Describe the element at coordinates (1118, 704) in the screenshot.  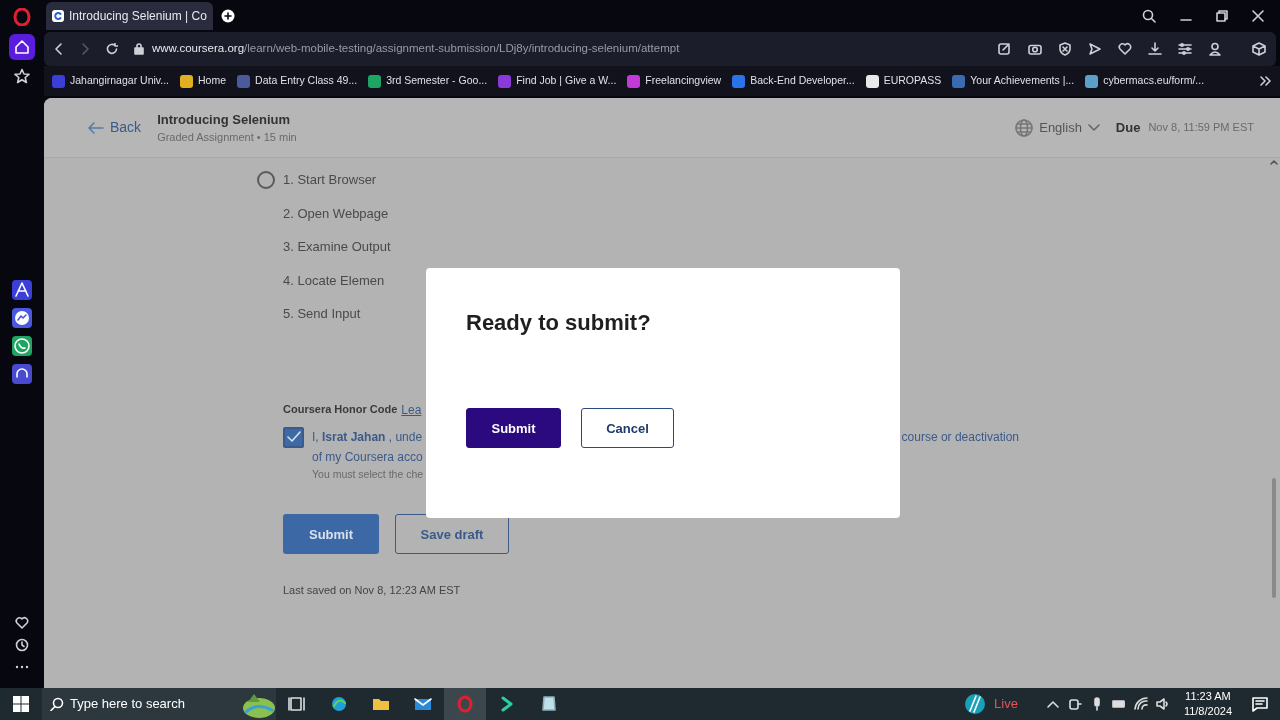
I see `battery-icon` at that location.